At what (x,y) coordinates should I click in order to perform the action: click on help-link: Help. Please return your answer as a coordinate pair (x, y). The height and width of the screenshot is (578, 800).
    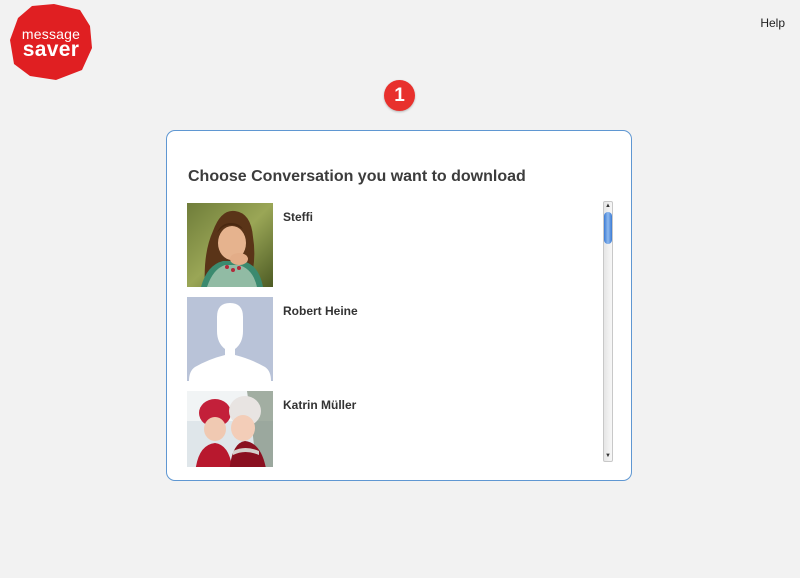
    Looking at the image, I should click on (772, 23).